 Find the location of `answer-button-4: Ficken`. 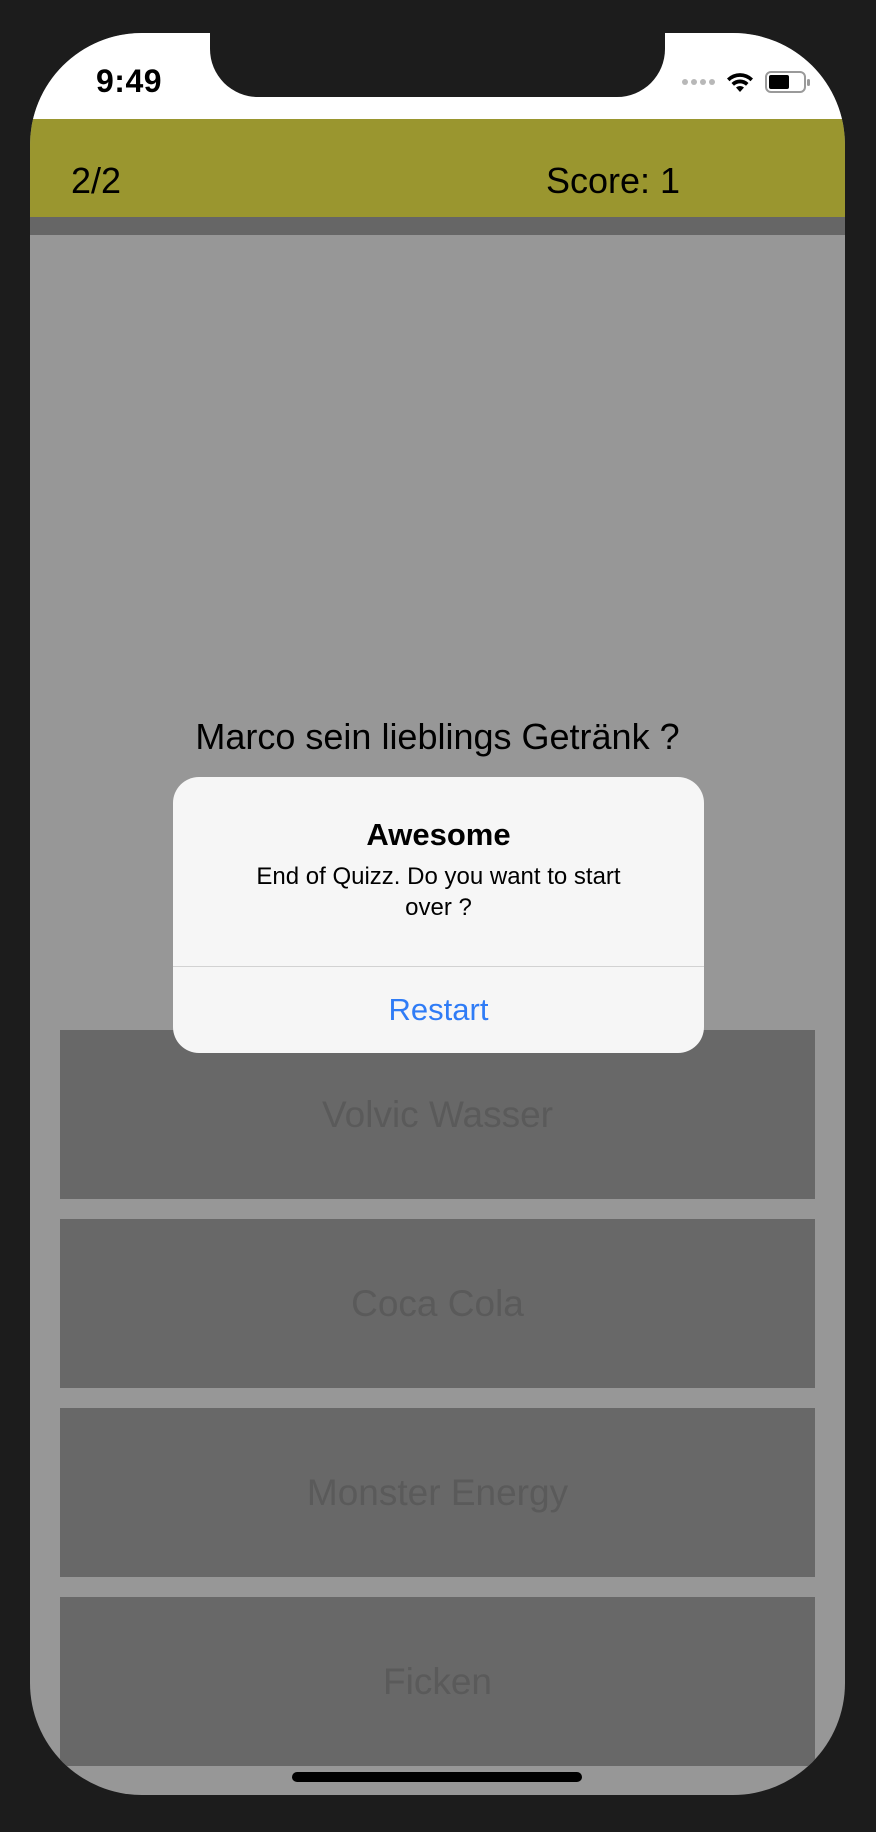

answer-button-4: Ficken is located at coordinates (437, 1681).